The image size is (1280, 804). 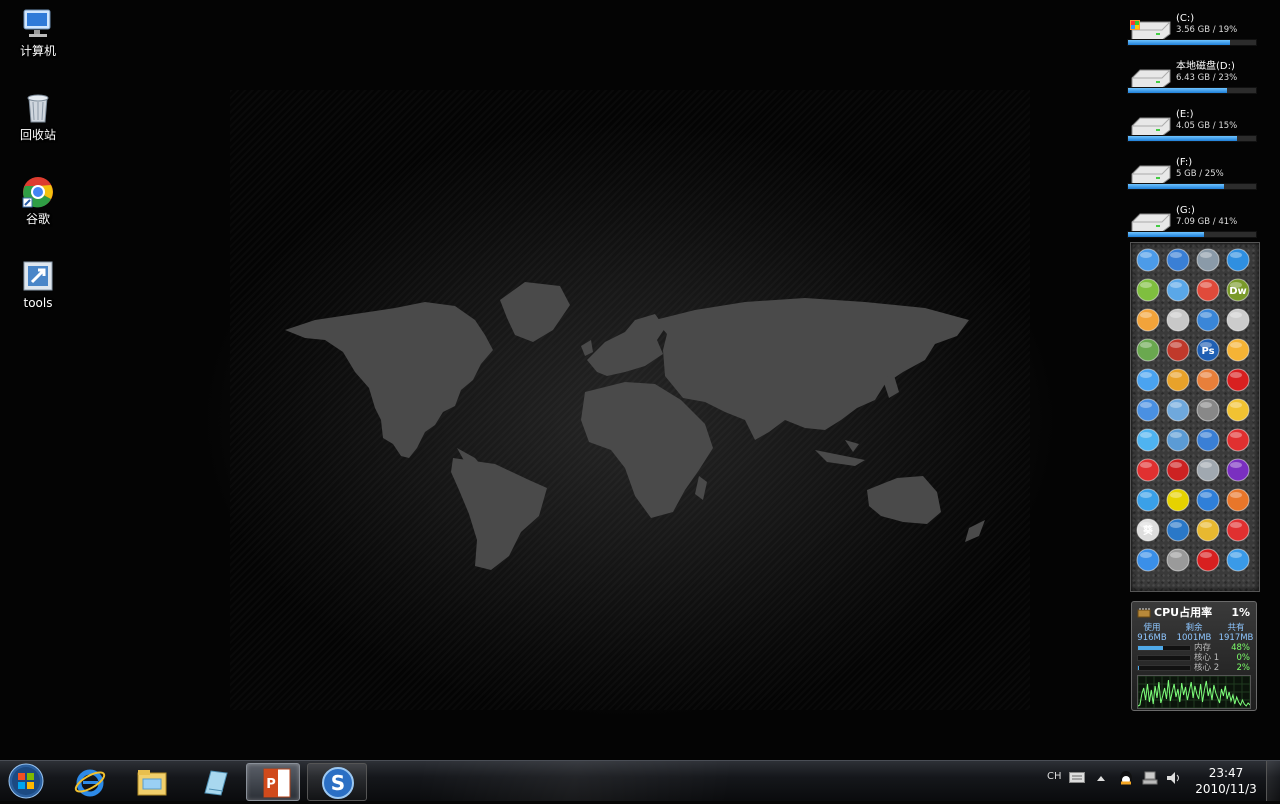 What do you see at coordinates (38, 303) in the screenshot?
I see `desktop-icon-label: tools` at bounding box center [38, 303].